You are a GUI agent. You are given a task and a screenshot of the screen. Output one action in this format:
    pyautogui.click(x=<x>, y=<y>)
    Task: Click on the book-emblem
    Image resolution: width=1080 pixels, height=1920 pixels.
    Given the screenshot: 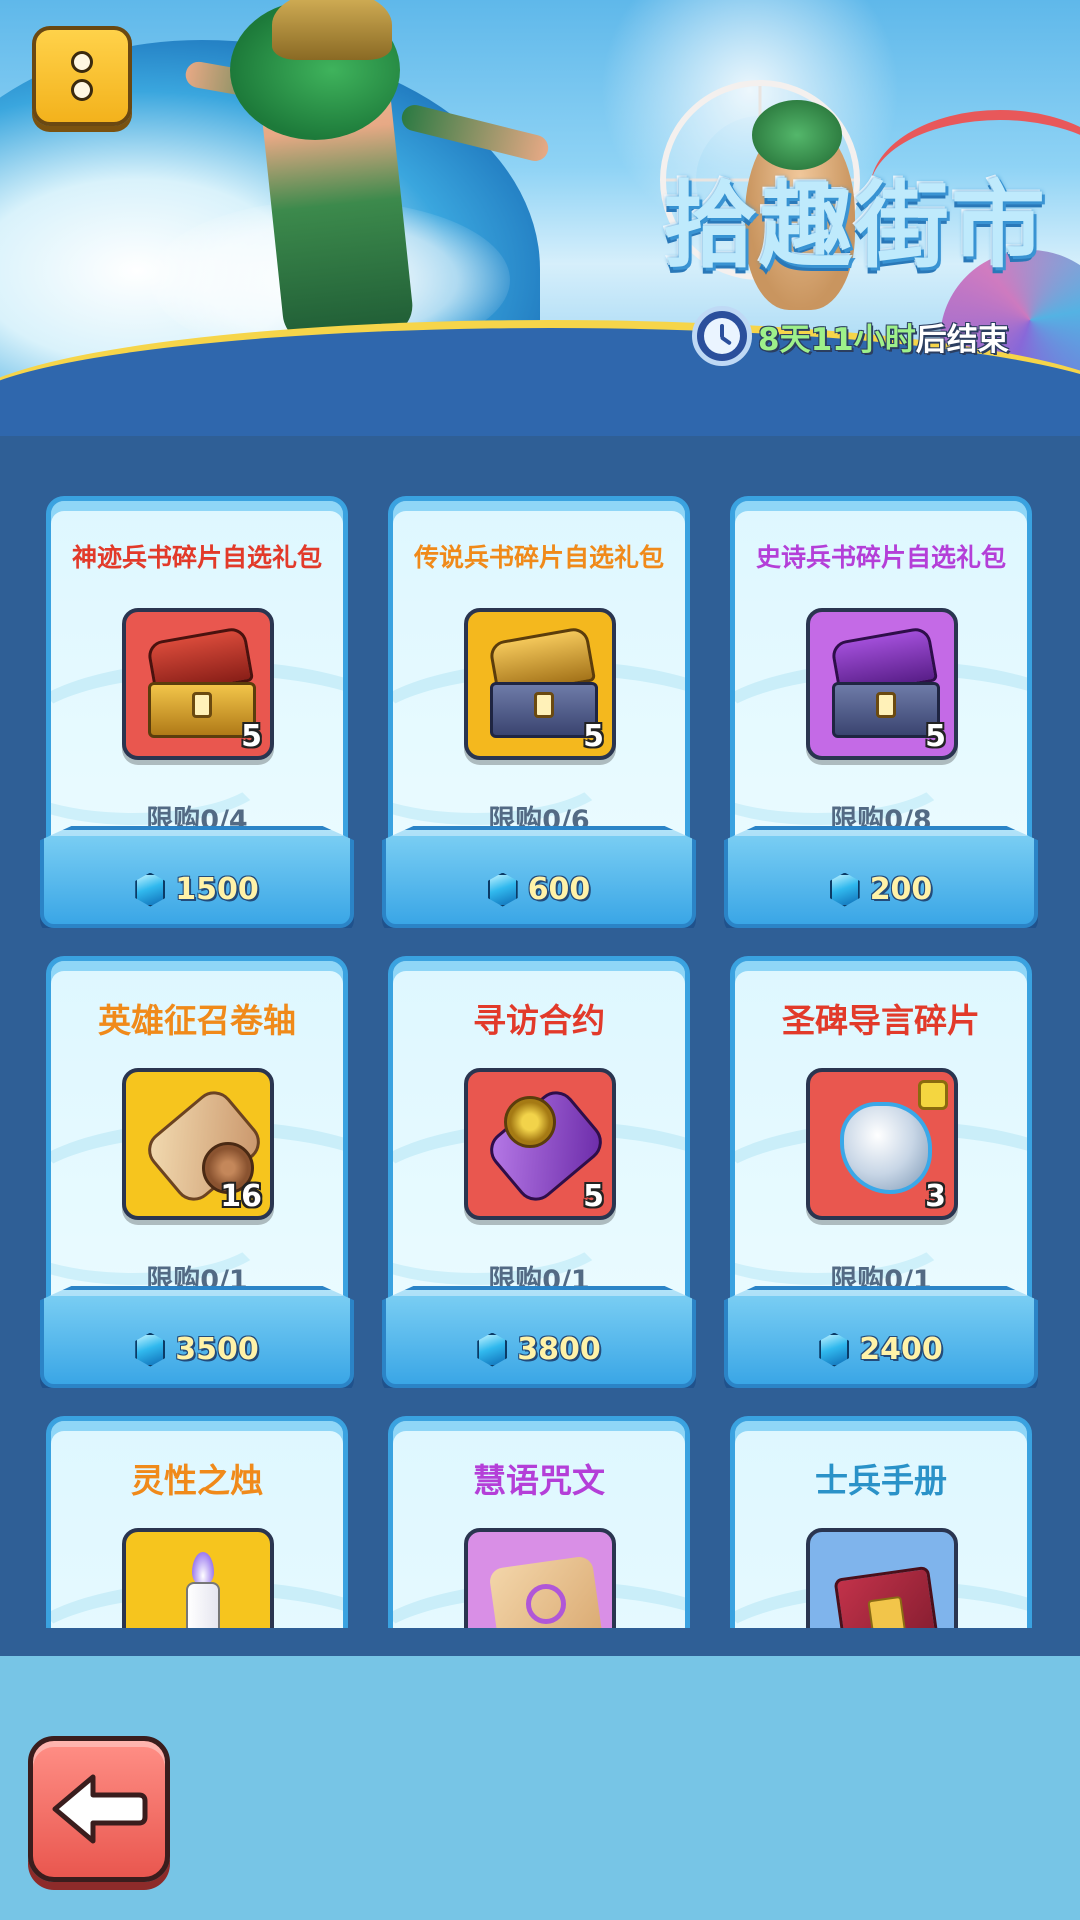 What is the action you would take?
    pyautogui.click(x=887, y=1611)
    